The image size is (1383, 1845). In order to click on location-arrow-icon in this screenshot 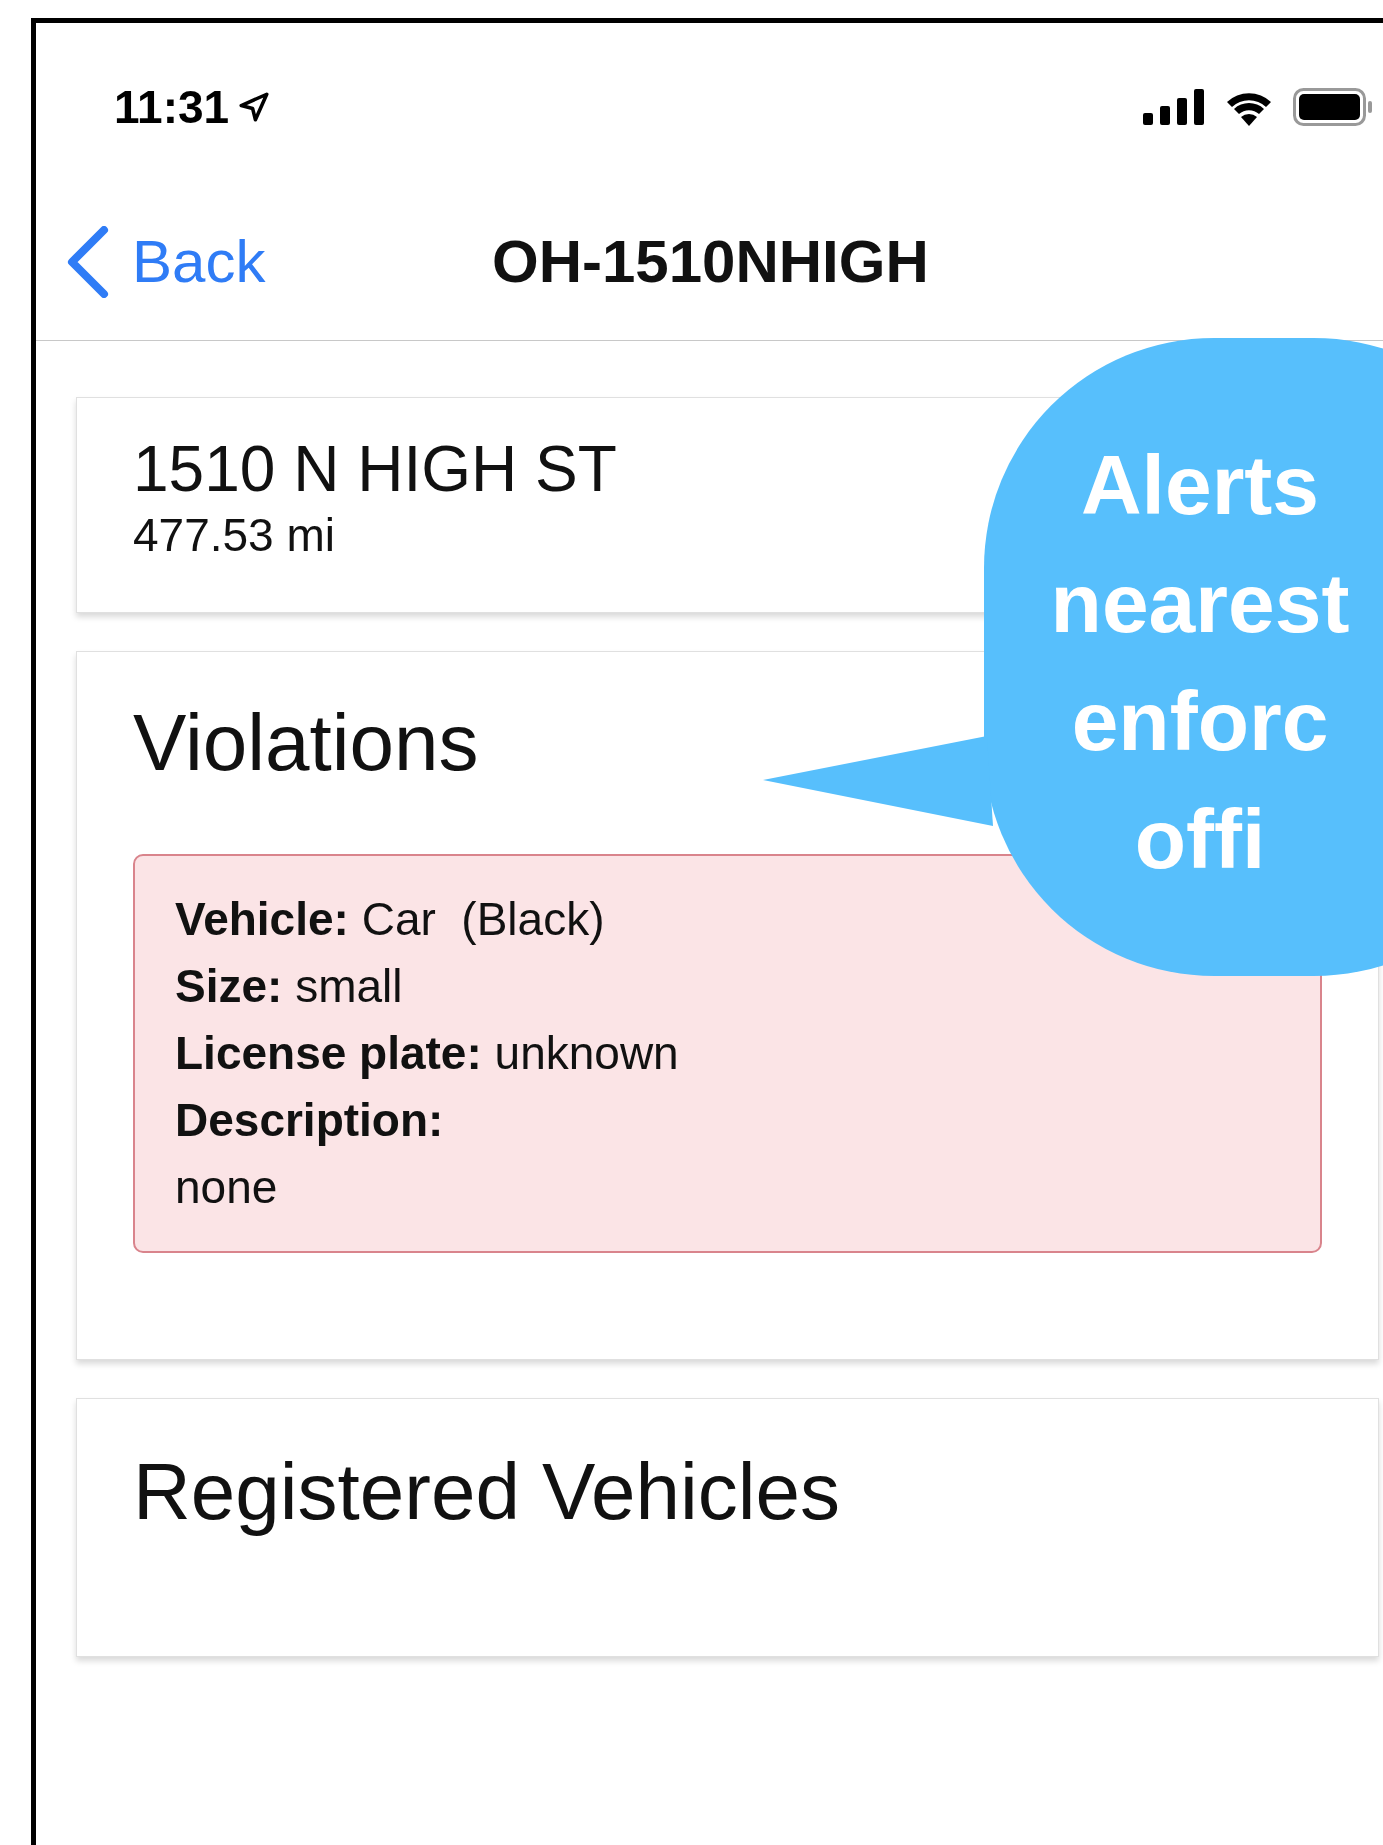, I will do `click(254, 107)`.